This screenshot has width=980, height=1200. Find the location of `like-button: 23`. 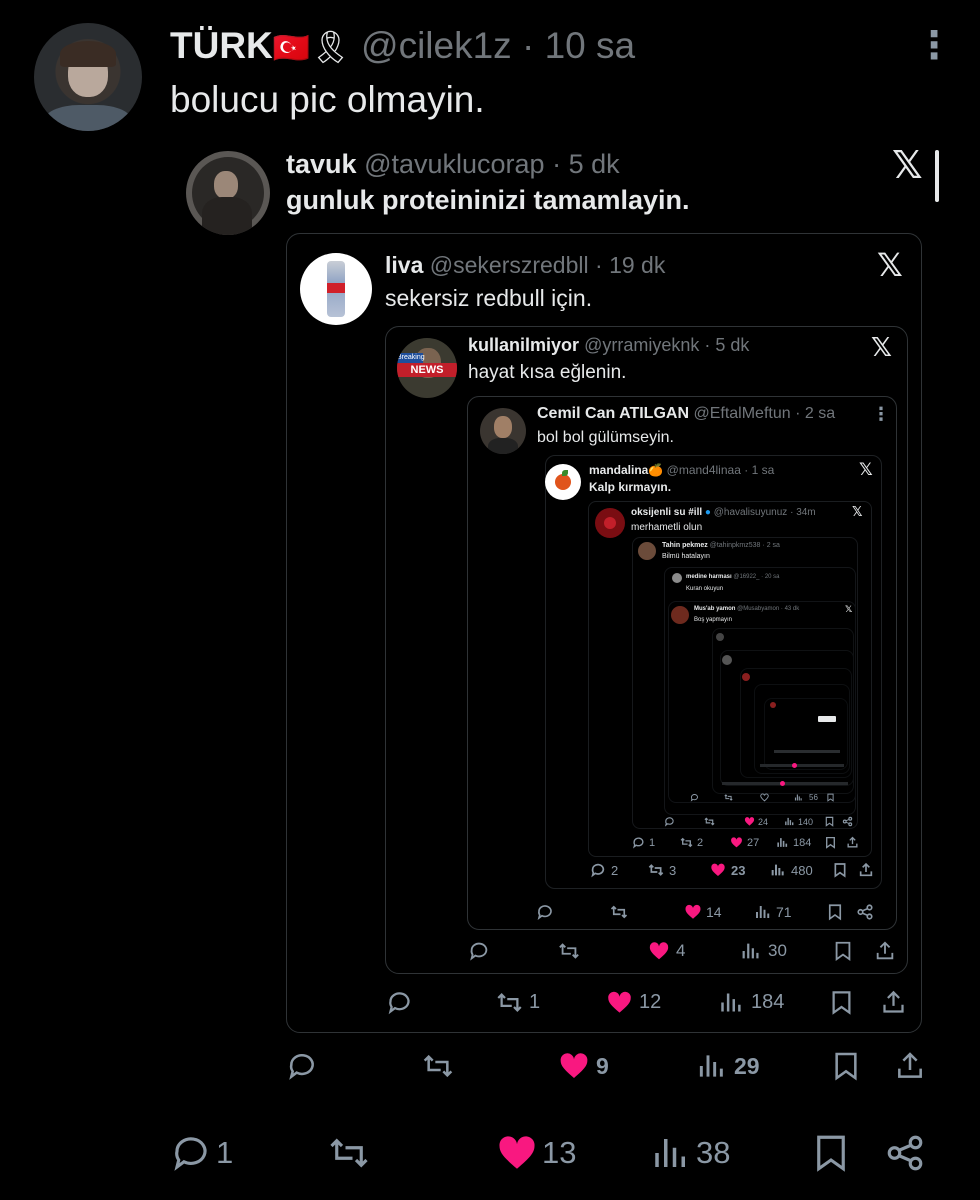

like-button: 23 is located at coordinates (727, 870).